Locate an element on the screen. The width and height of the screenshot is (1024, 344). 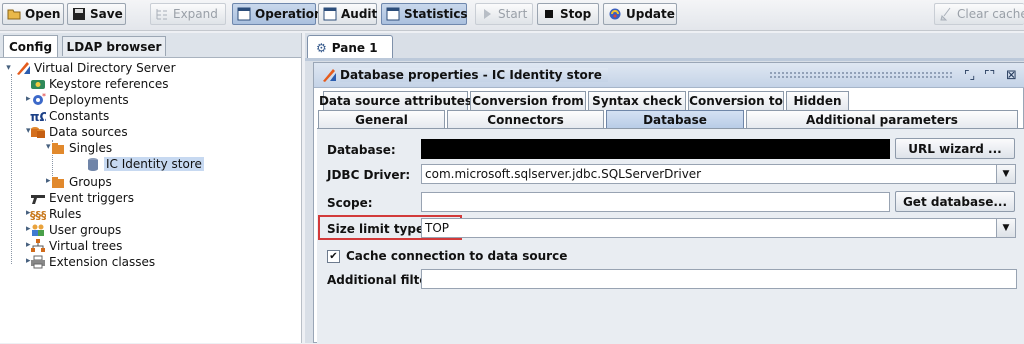
tree-item-deployments: * Deployments is located at coordinates (79, 100).